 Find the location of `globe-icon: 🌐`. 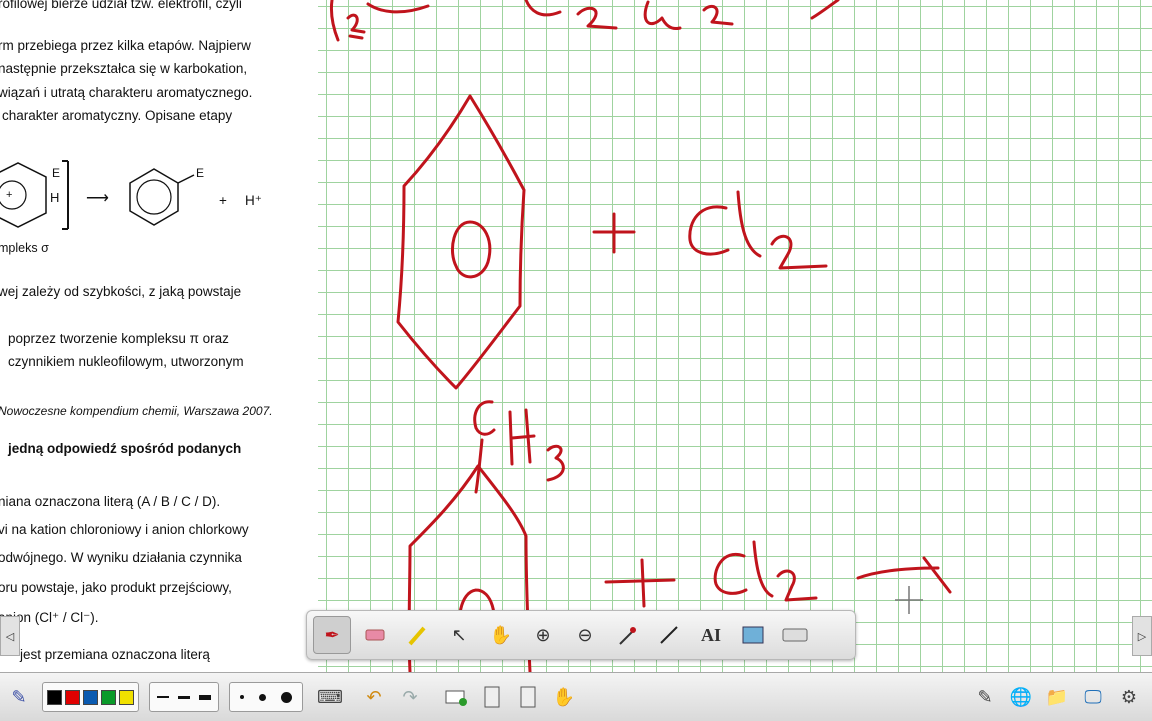

globe-icon: 🌐 is located at coordinates (1021, 696).